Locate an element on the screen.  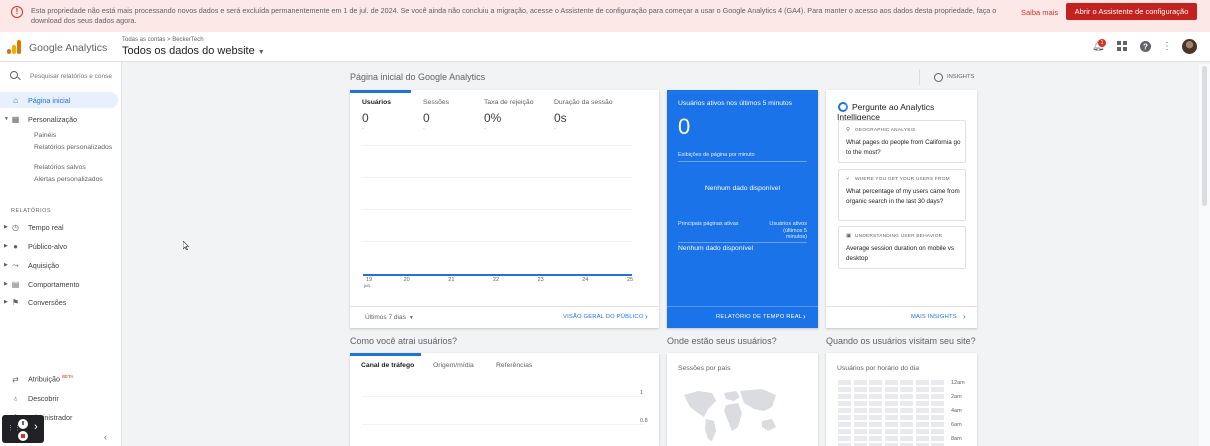
analytics-logo-icon is located at coordinates (14, 47).